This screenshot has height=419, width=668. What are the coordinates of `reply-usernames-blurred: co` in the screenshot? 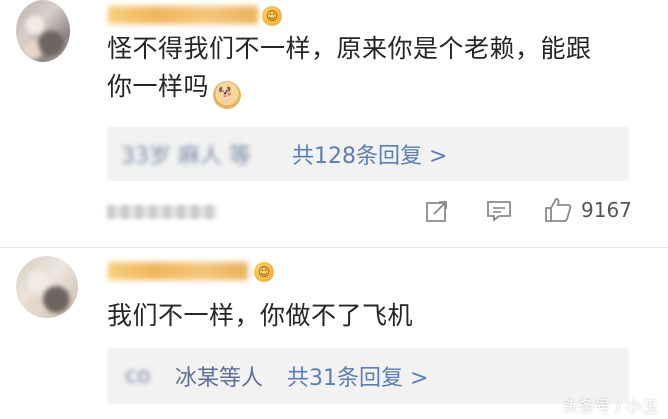 It's located at (138, 376).